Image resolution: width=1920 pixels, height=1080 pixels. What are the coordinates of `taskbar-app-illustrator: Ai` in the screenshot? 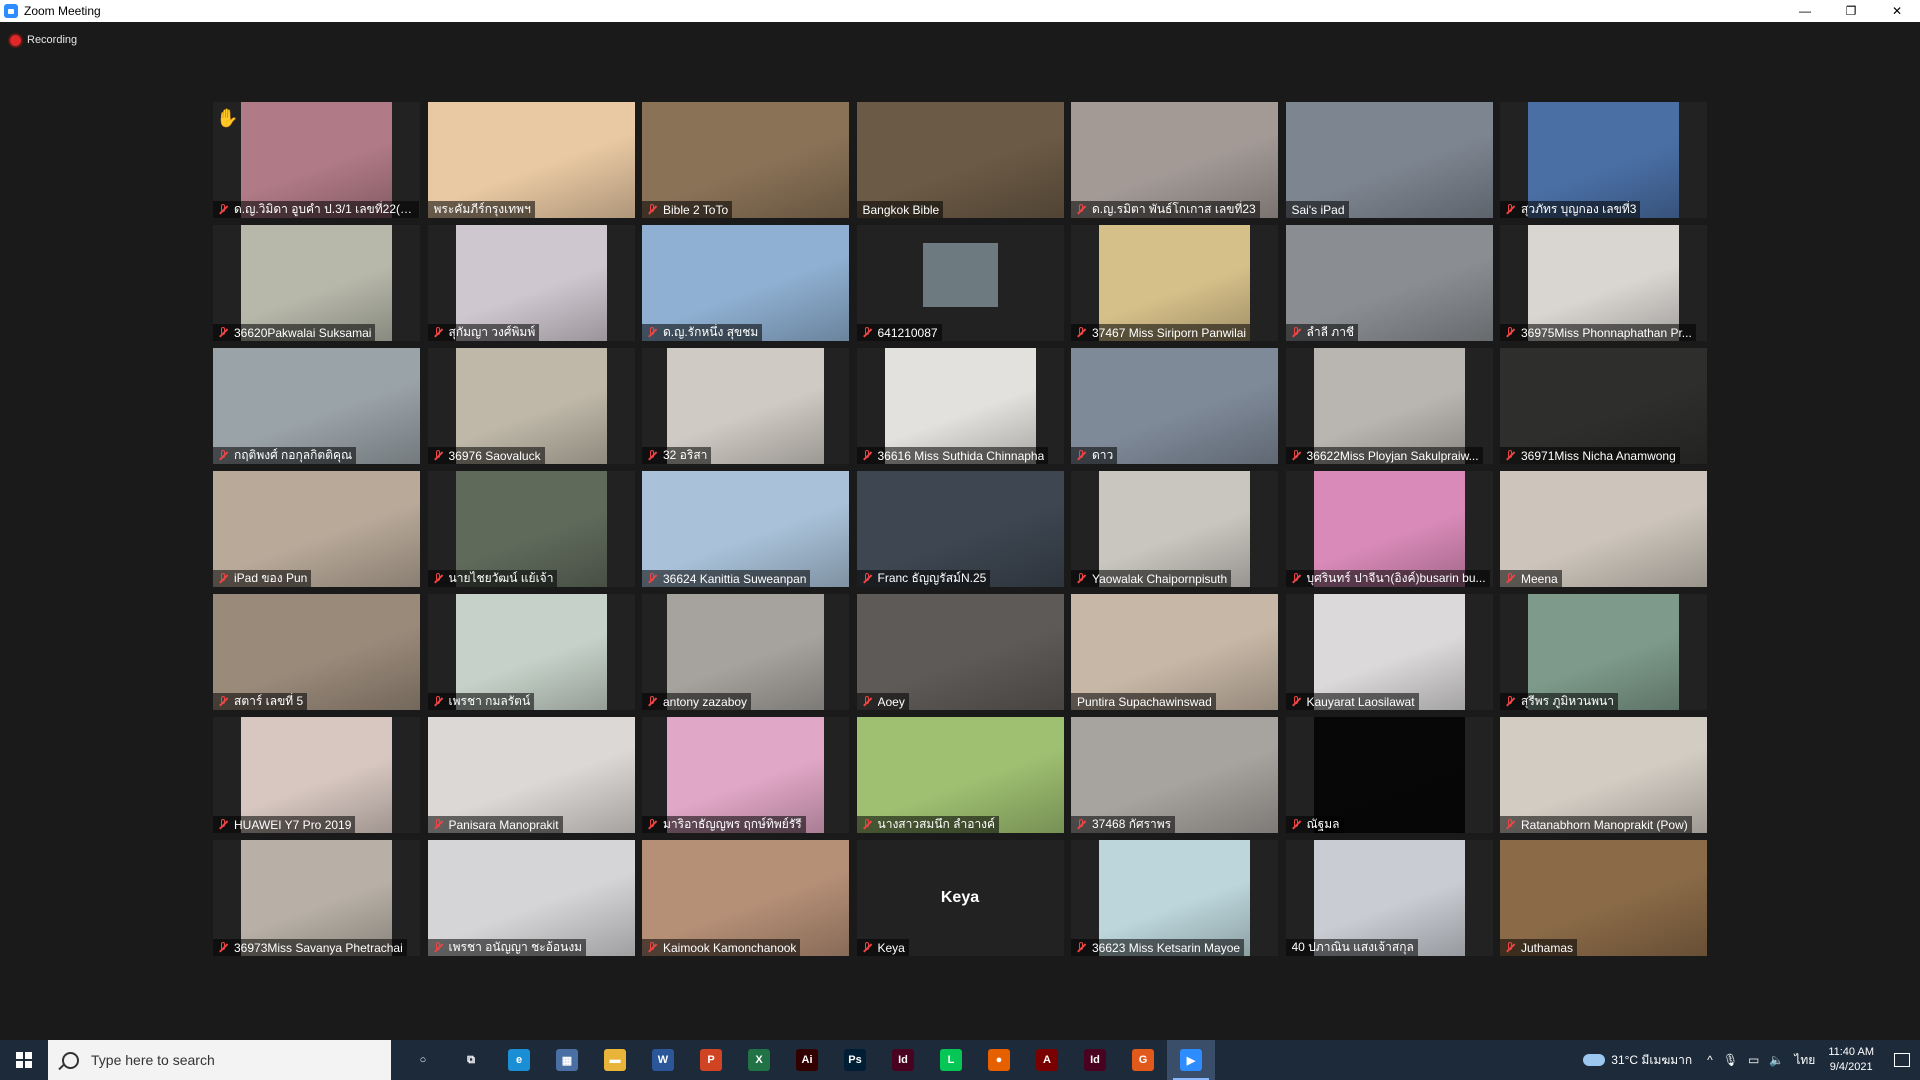 It's located at (807, 1060).